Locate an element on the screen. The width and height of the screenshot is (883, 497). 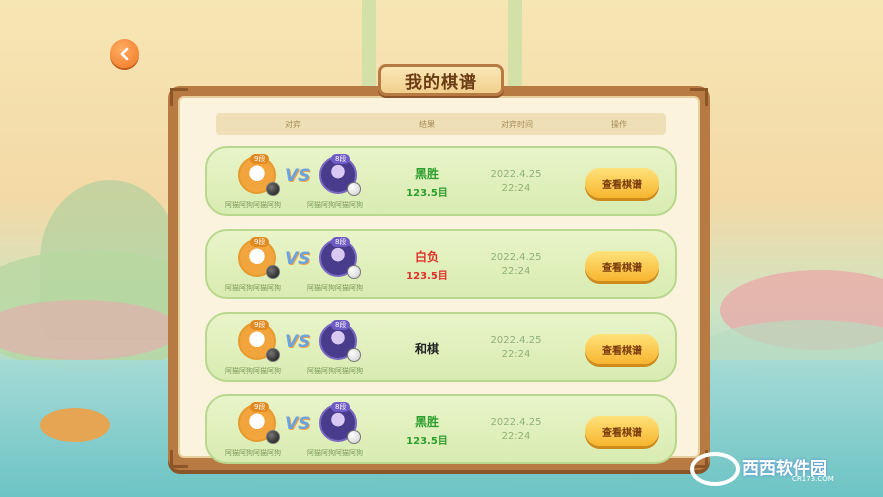
table-header: 对弈 结果 对弈时间 操作 is located at coordinates (441, 124).